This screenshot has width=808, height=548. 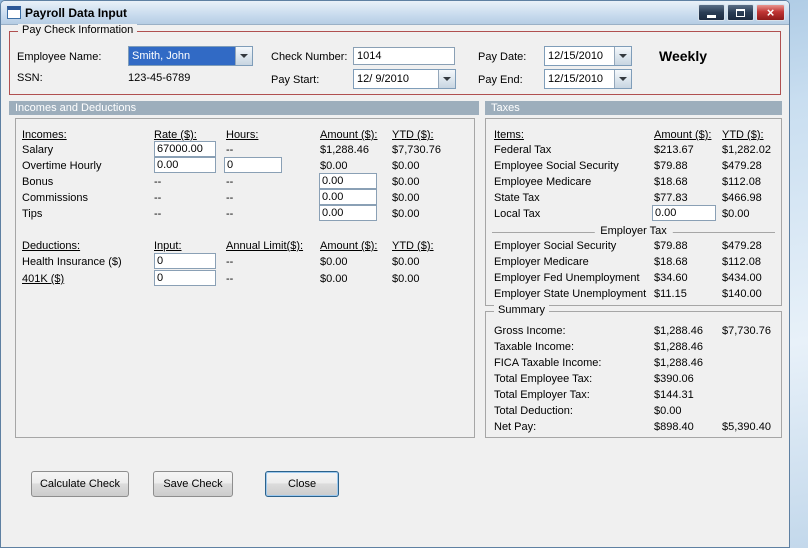 I want to click on tax-row-ytd: $140.00, so click(x=742, y=294).